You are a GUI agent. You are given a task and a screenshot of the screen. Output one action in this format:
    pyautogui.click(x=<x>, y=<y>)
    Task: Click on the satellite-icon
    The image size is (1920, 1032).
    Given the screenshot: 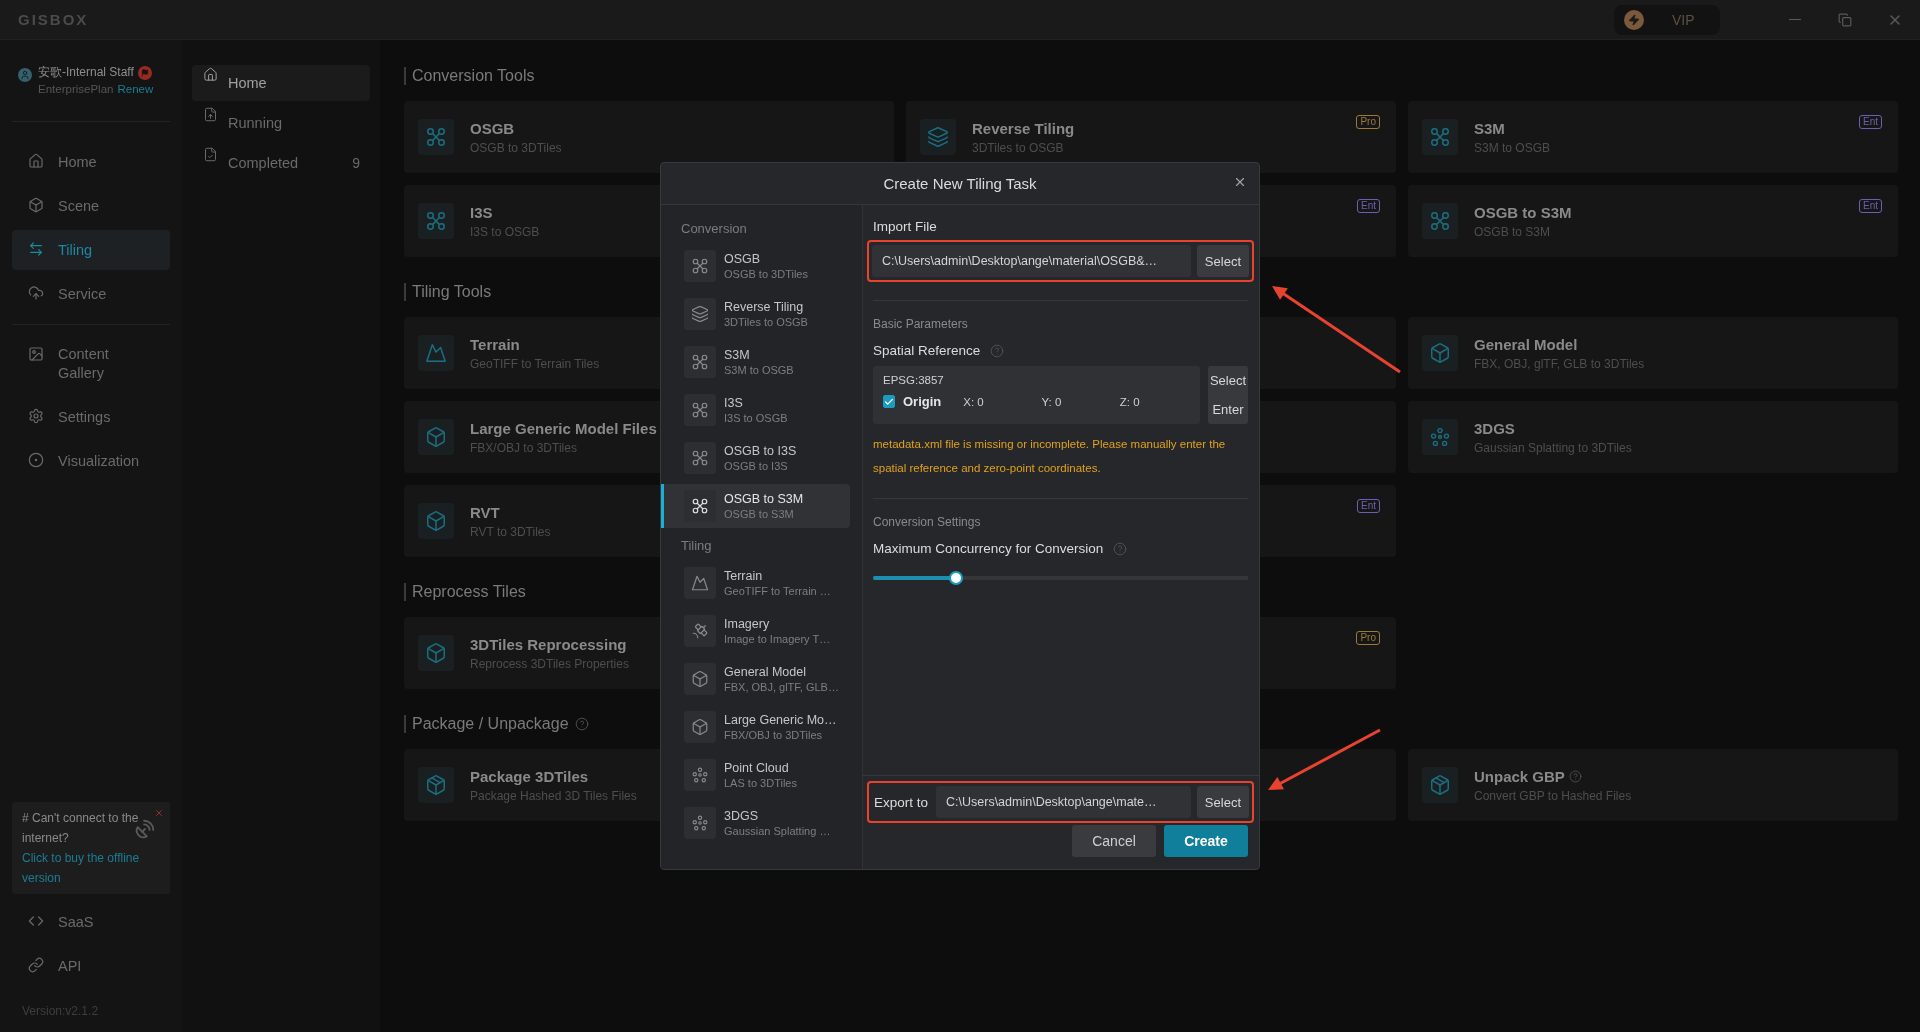 What is the action you would take?
    pyautogui.click(x=700, y=631)
    